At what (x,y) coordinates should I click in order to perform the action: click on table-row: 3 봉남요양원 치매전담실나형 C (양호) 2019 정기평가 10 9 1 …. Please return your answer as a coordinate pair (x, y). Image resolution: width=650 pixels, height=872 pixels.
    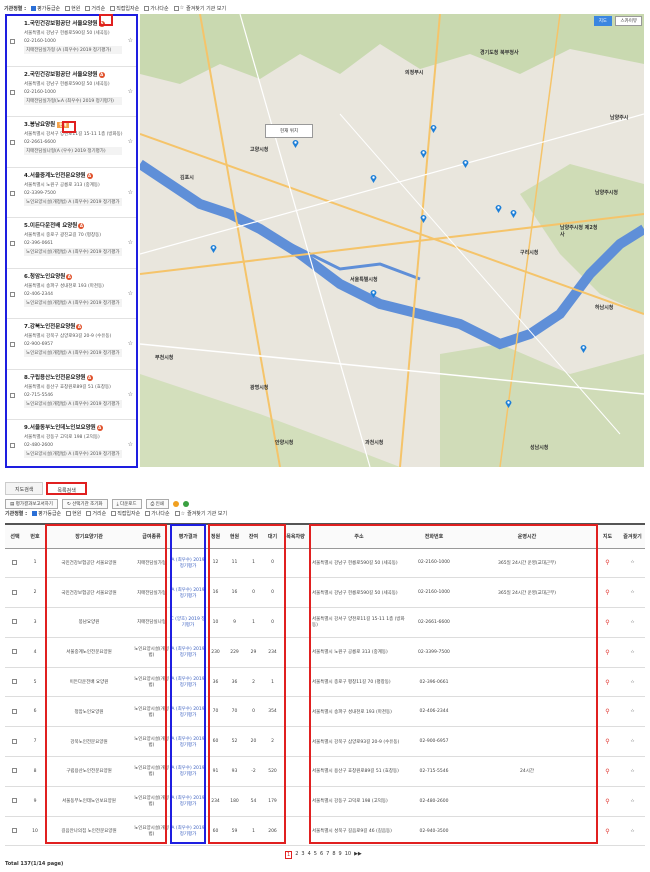
    Looking at the image, I should click on (325, 622).